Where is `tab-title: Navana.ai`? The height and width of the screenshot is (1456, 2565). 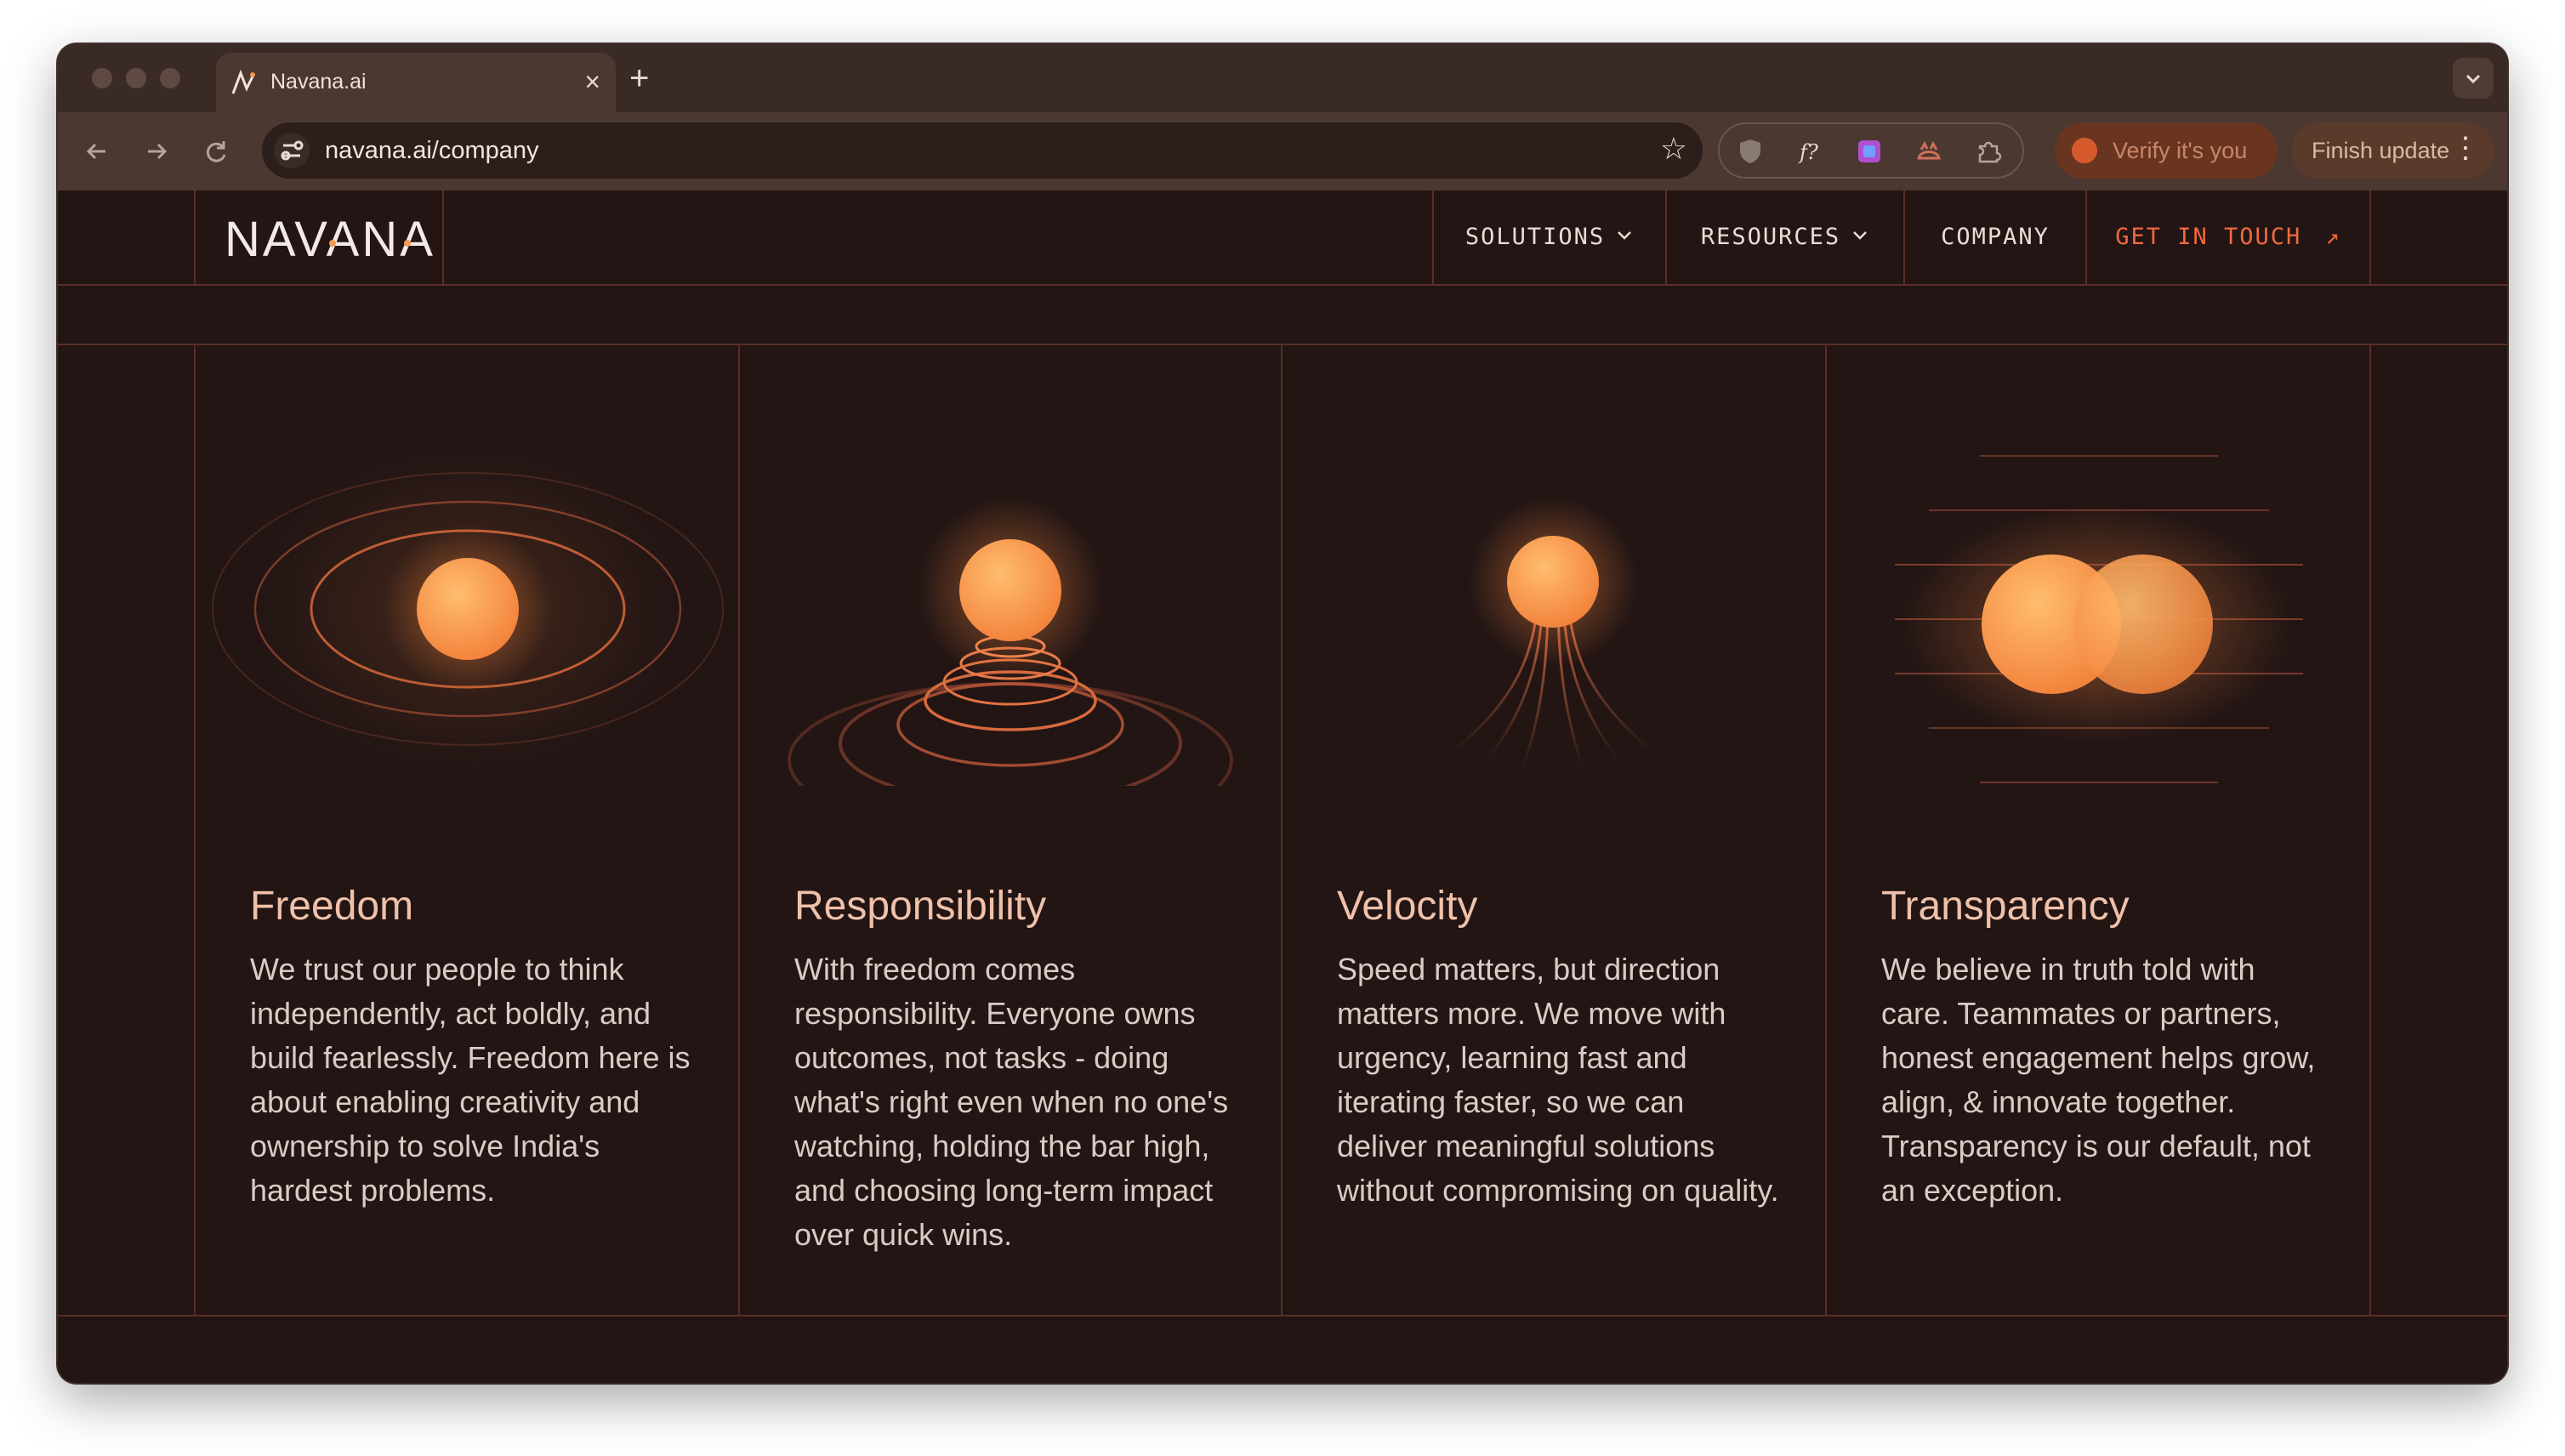 tab-title: Navana.ai is located at coordinates (318, 82).